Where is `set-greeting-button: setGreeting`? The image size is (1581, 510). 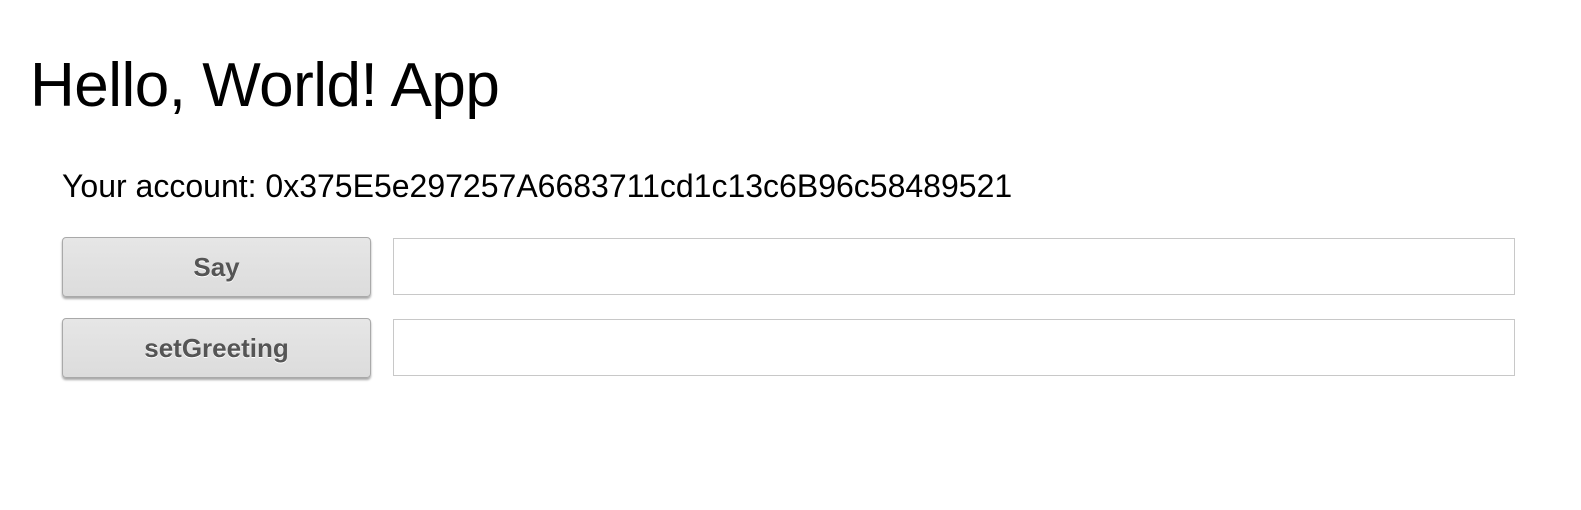
set-greeting-button: setGreeting is located at coordinates (216, 348).